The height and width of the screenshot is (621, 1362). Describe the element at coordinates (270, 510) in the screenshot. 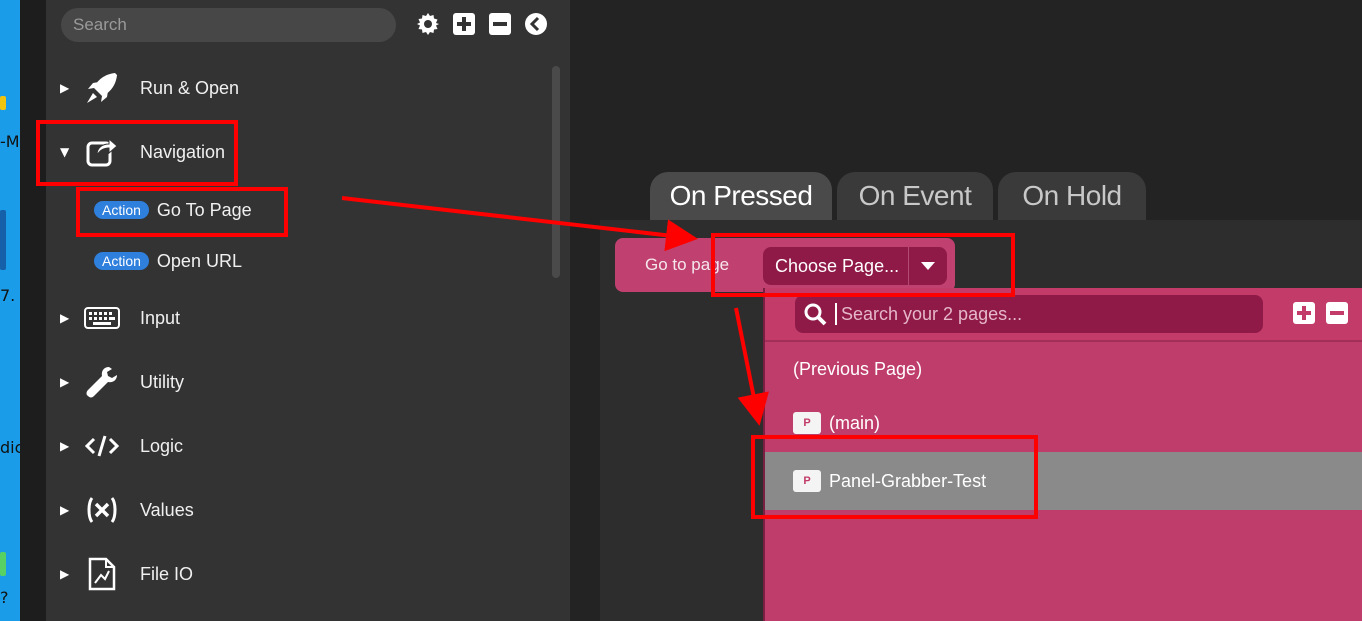

I see `category-values: ▶ Values` at that location.